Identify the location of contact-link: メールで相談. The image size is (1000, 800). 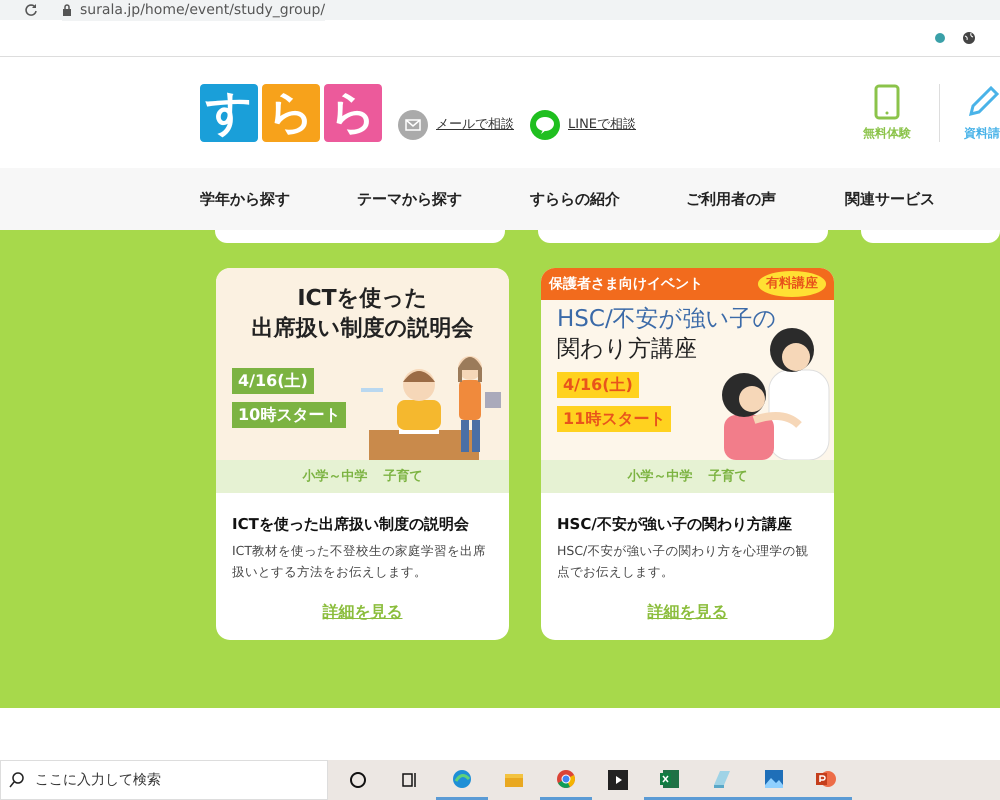
(475, 124).